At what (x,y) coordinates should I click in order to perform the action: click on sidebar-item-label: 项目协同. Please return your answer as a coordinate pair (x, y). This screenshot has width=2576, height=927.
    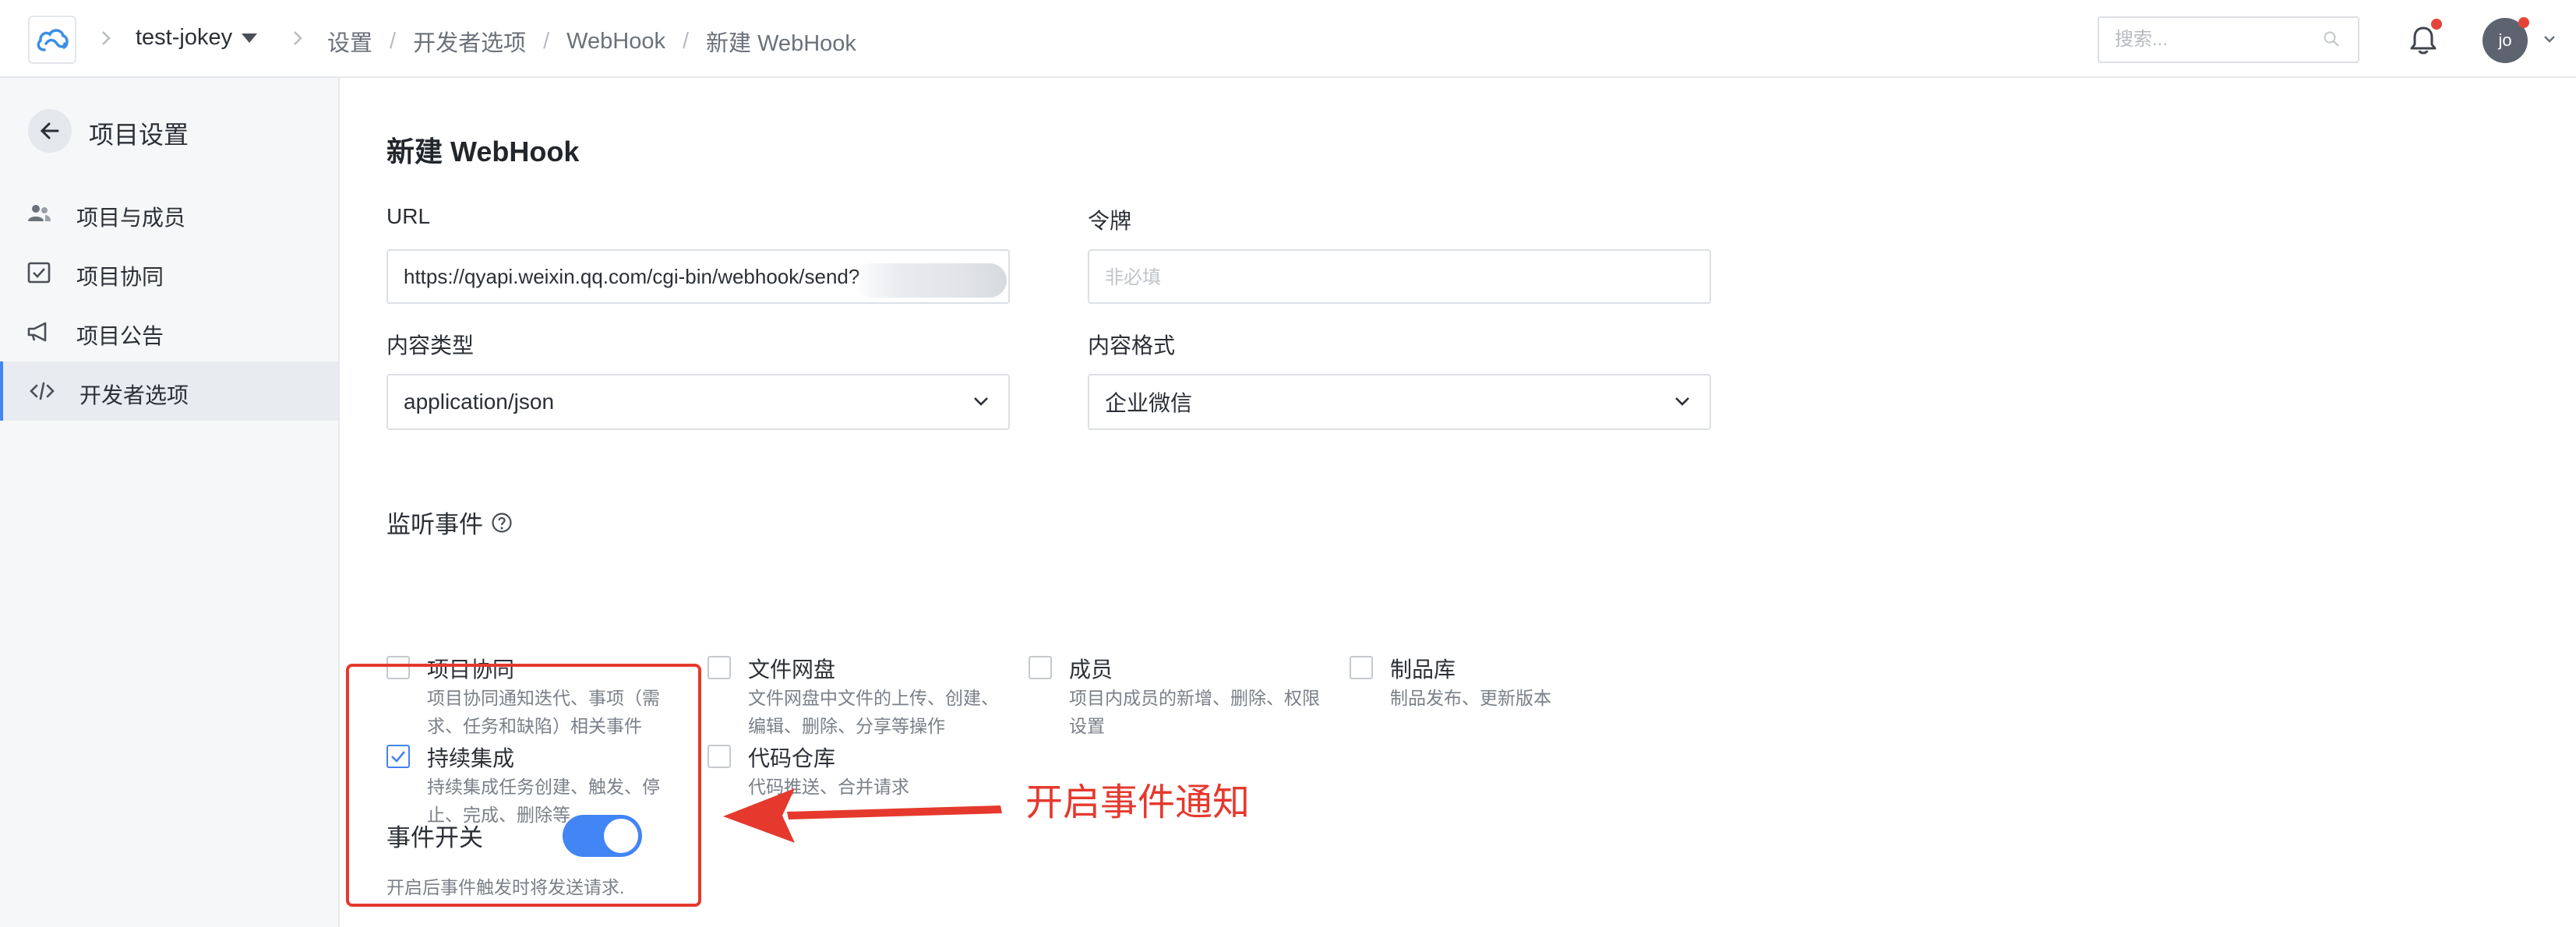
    Looking at the image, I should click on (120, 277).